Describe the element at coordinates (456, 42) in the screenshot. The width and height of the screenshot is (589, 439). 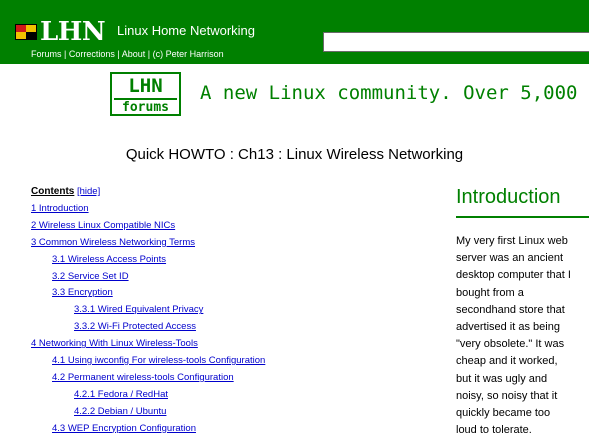
I see `search-input` at that location.